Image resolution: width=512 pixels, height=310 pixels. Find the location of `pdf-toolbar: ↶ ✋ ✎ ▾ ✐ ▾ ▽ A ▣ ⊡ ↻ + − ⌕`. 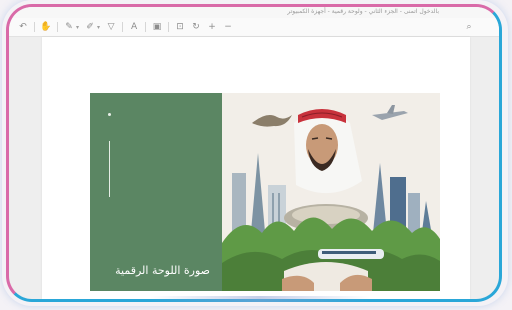

pdf-toolbar: ↶ ✋ ✎ ▾ ✐ ▾ ▽ A ▣ ⊡ ↻ + − ⌕ is located at coordinates (254, 27).